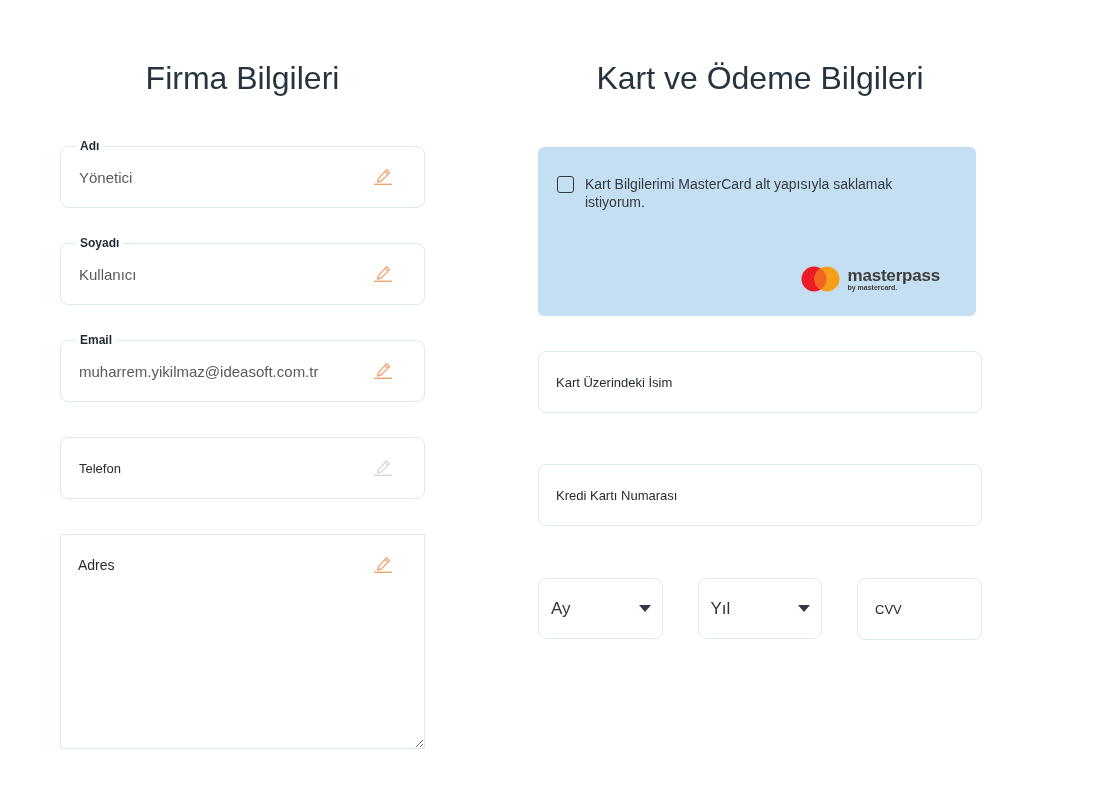 This screenshot has width=1099, height=801. I want to click on logo-wordmark: masterpass, so click(893, 275).